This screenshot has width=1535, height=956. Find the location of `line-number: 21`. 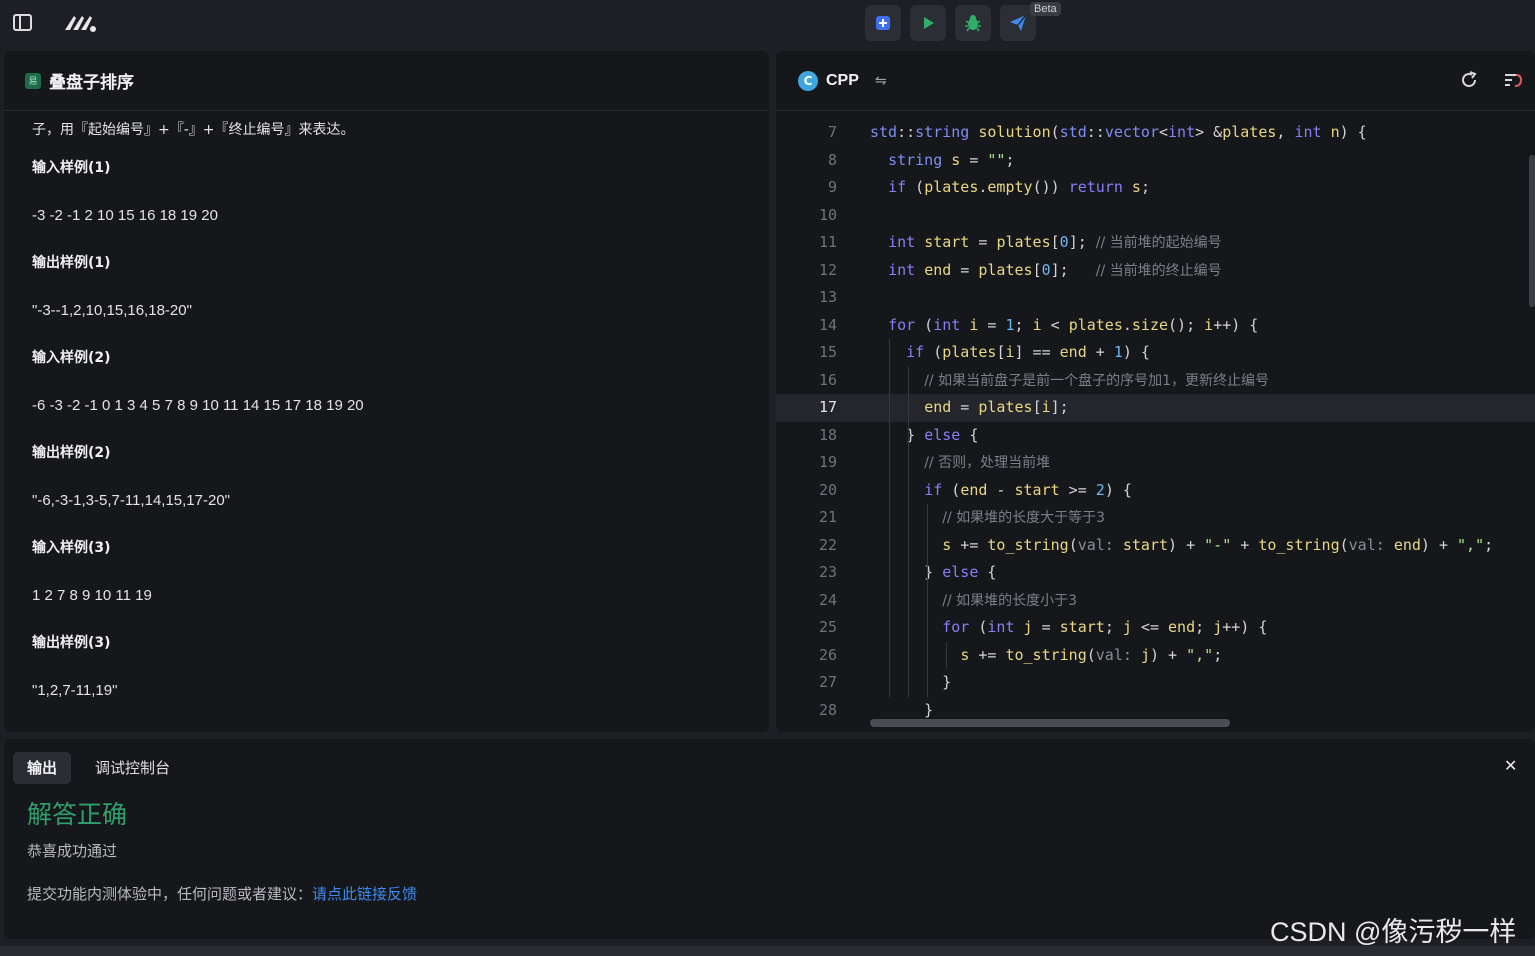

line-number: 21 is located at coordinates (827, 517).